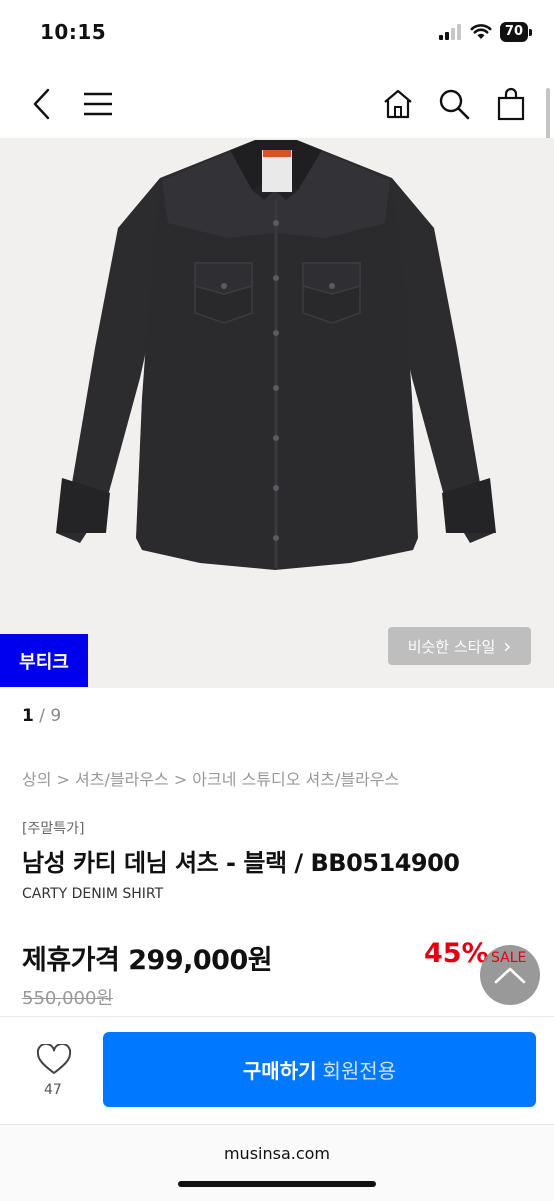  What do you see at coordinates (93, 894) in the screenshot?
I see `product-subtitle: CARTY DENIM SHIRT` at bounding box center [93, 894].